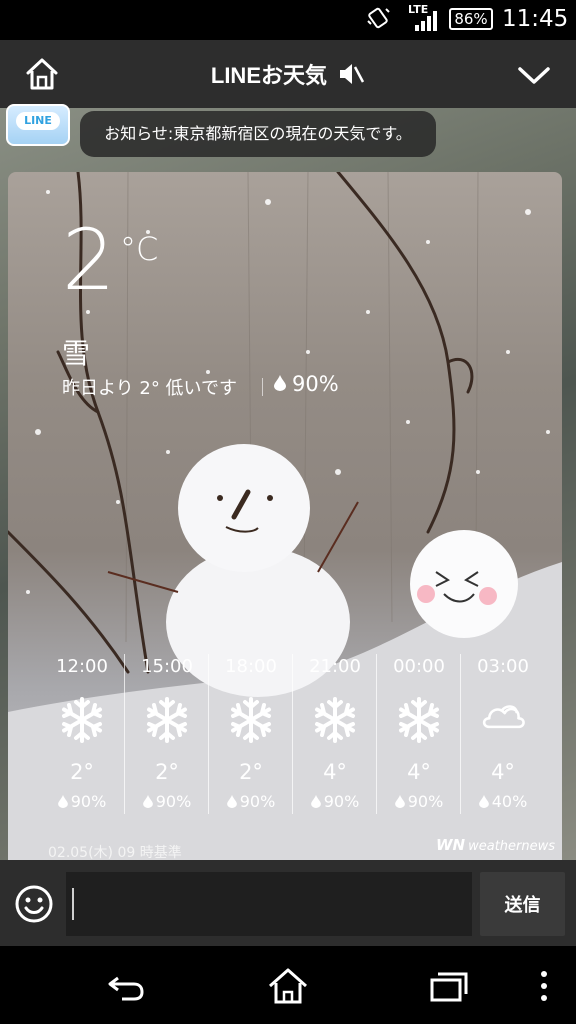  Describe the element at coordinates (115, 852) in the screenshot. I see `forecast-timestamp: 02.05(木) 09 時基準` at that location.